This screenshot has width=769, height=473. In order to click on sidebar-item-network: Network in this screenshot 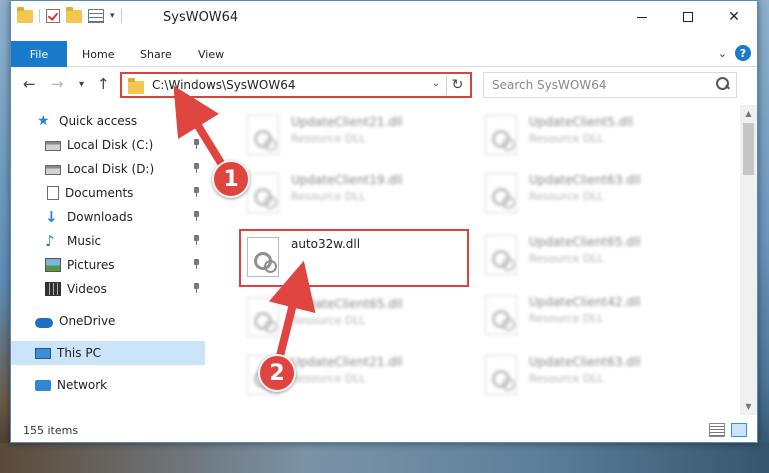, I will do `click(108, 385)`.